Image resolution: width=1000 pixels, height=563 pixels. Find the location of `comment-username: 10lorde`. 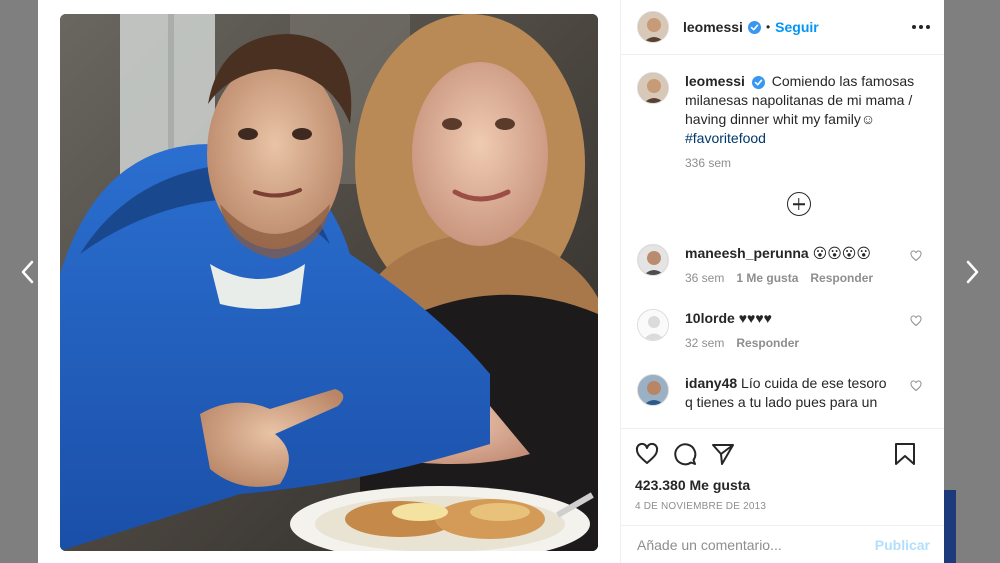

comment-username: 10lorde is located at coordinates (710, 318).